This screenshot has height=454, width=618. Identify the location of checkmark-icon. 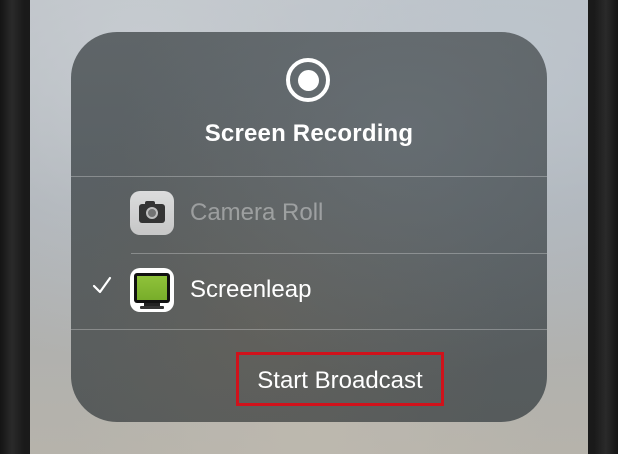
(102, 285).